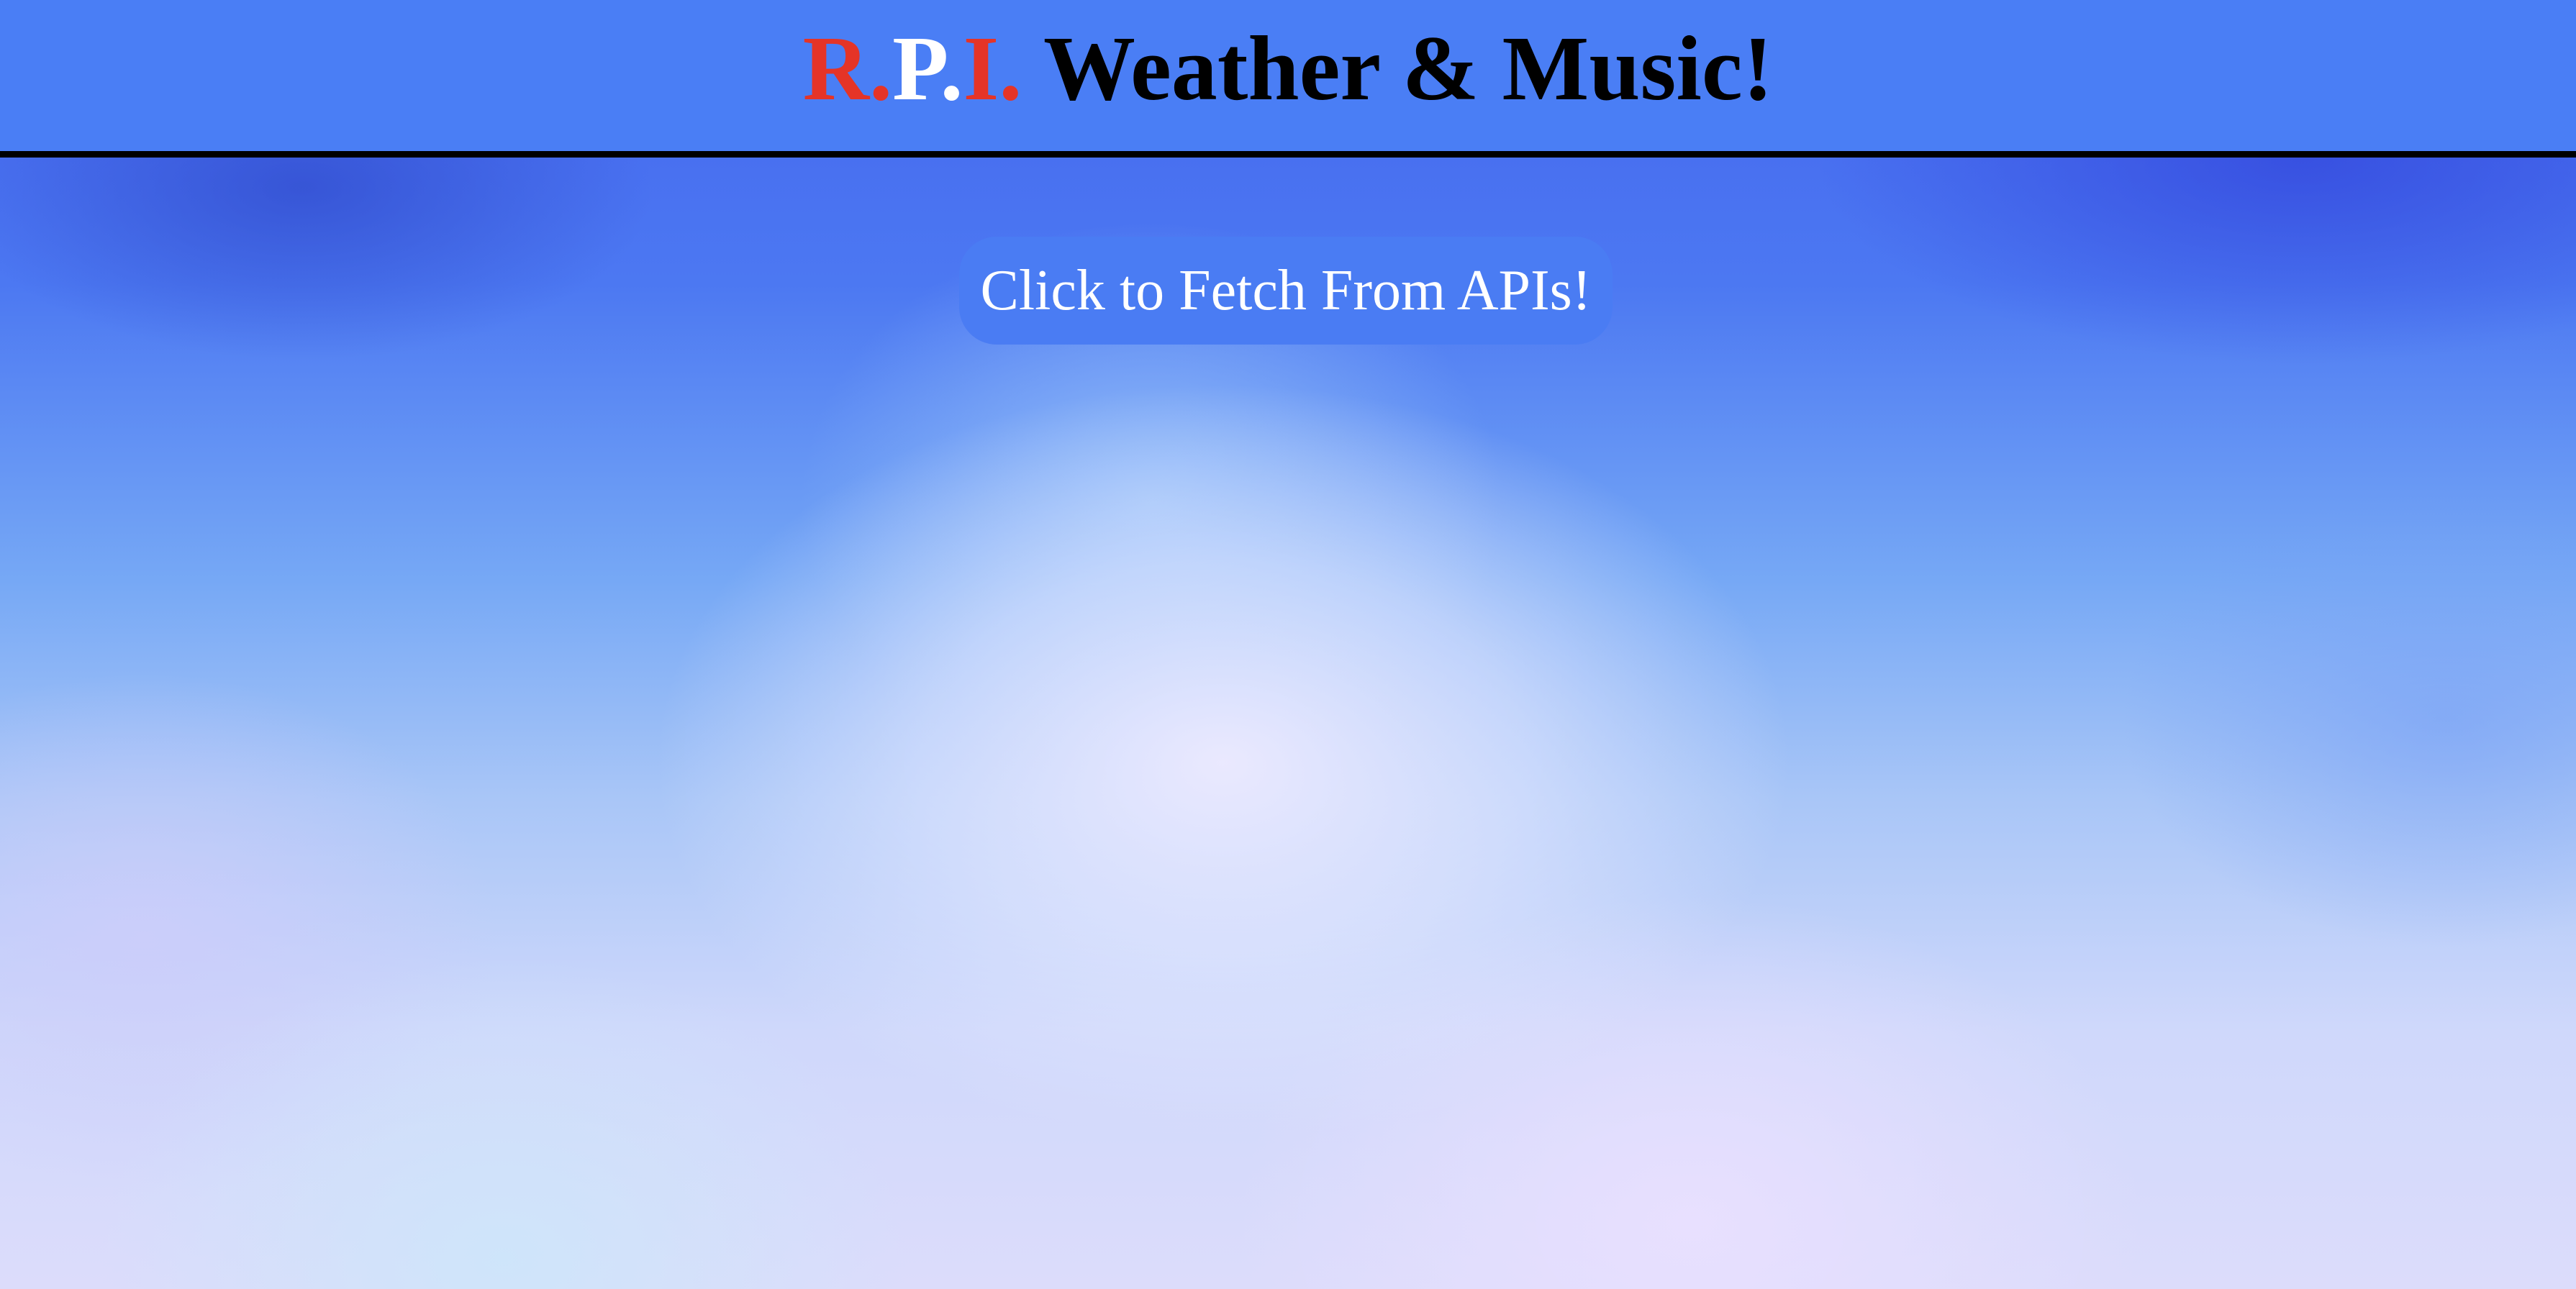 The width and height of the screenshot is (2576, 1289). I want to click on title-letter-r: R, so click(836, 68).